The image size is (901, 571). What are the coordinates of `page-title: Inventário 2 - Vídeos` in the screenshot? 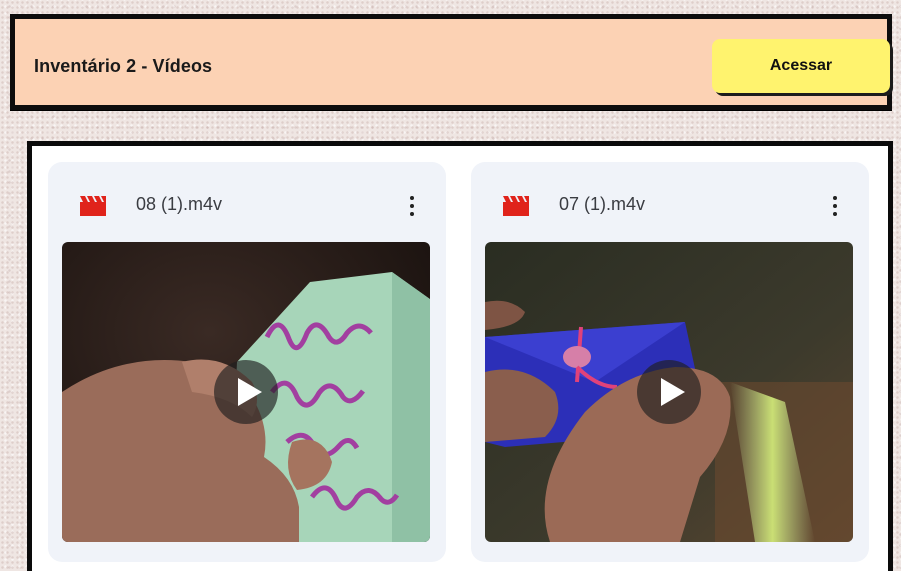 It's located at (123, 66).